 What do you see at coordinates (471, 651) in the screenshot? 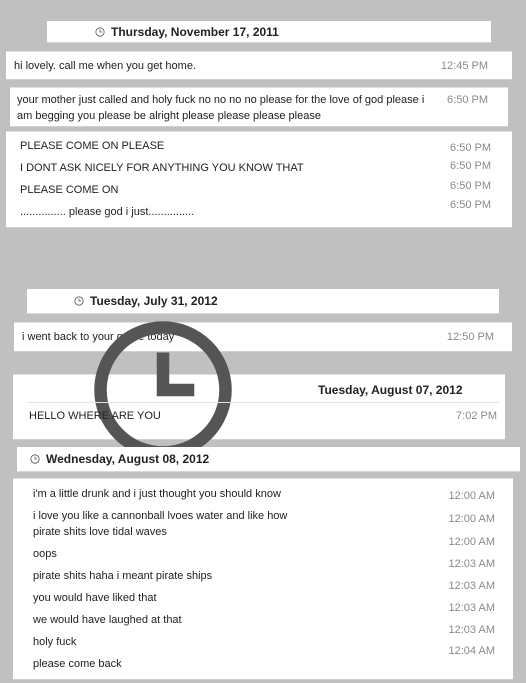
I see `message-time: 12:04 AM` at bounding box center [471, 651].